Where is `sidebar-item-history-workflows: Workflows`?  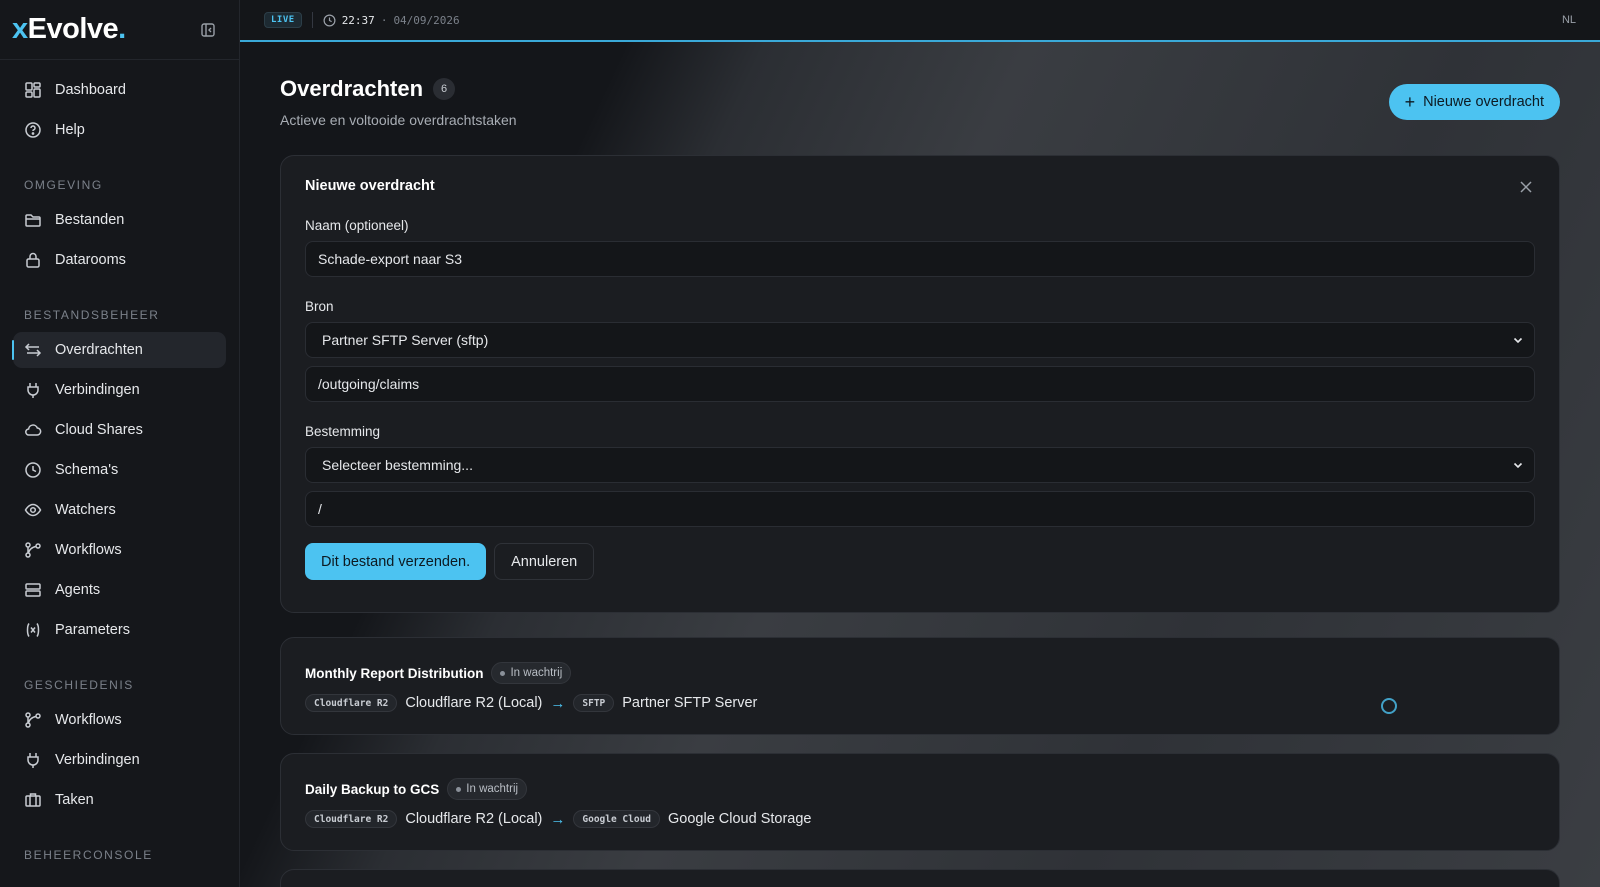 sidebar-item-history-workflows: Workflows is located at coordinates (119, 720).